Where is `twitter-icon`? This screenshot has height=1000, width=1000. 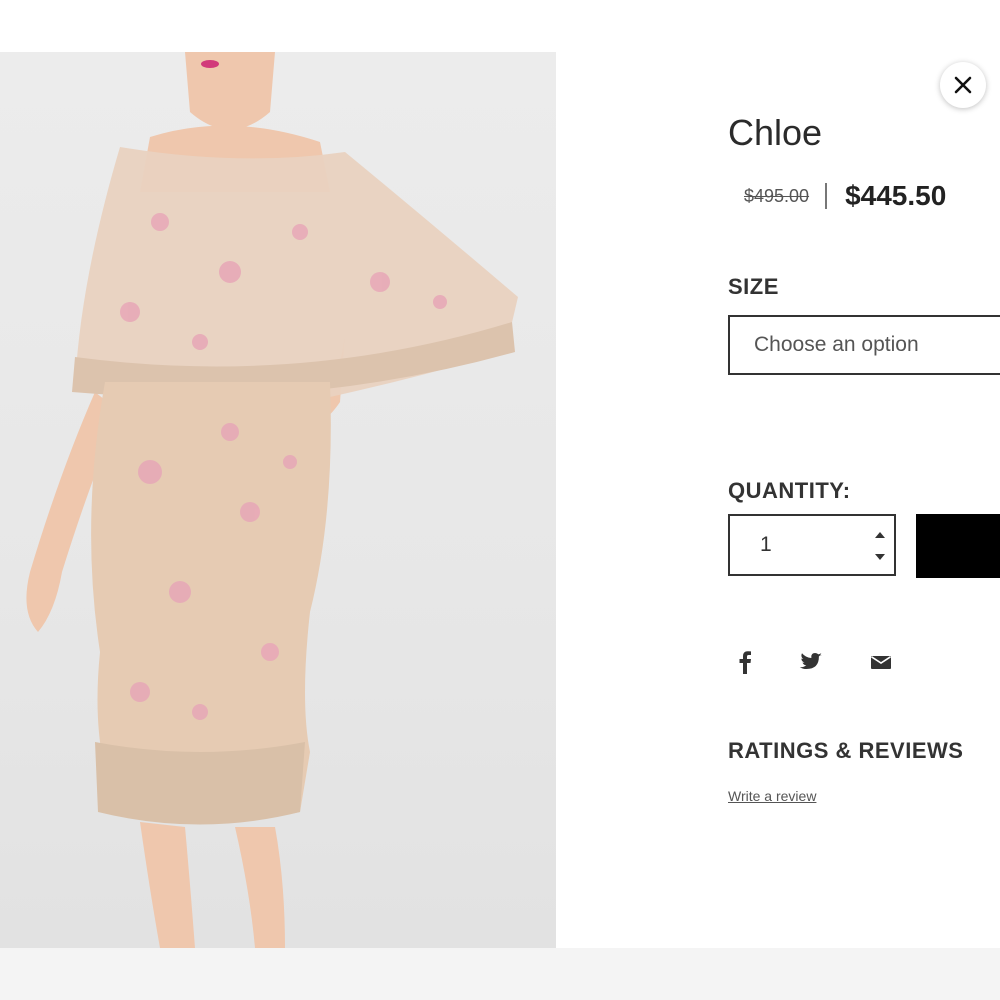 twitter-icon is located at coordinates (811, 662).